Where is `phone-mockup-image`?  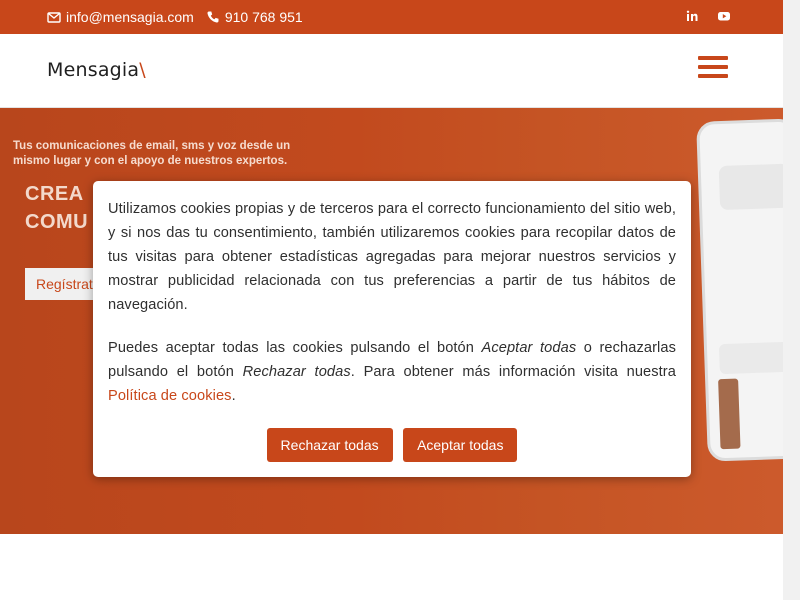 phone-mockup-image is located at coordinates (739, 290).